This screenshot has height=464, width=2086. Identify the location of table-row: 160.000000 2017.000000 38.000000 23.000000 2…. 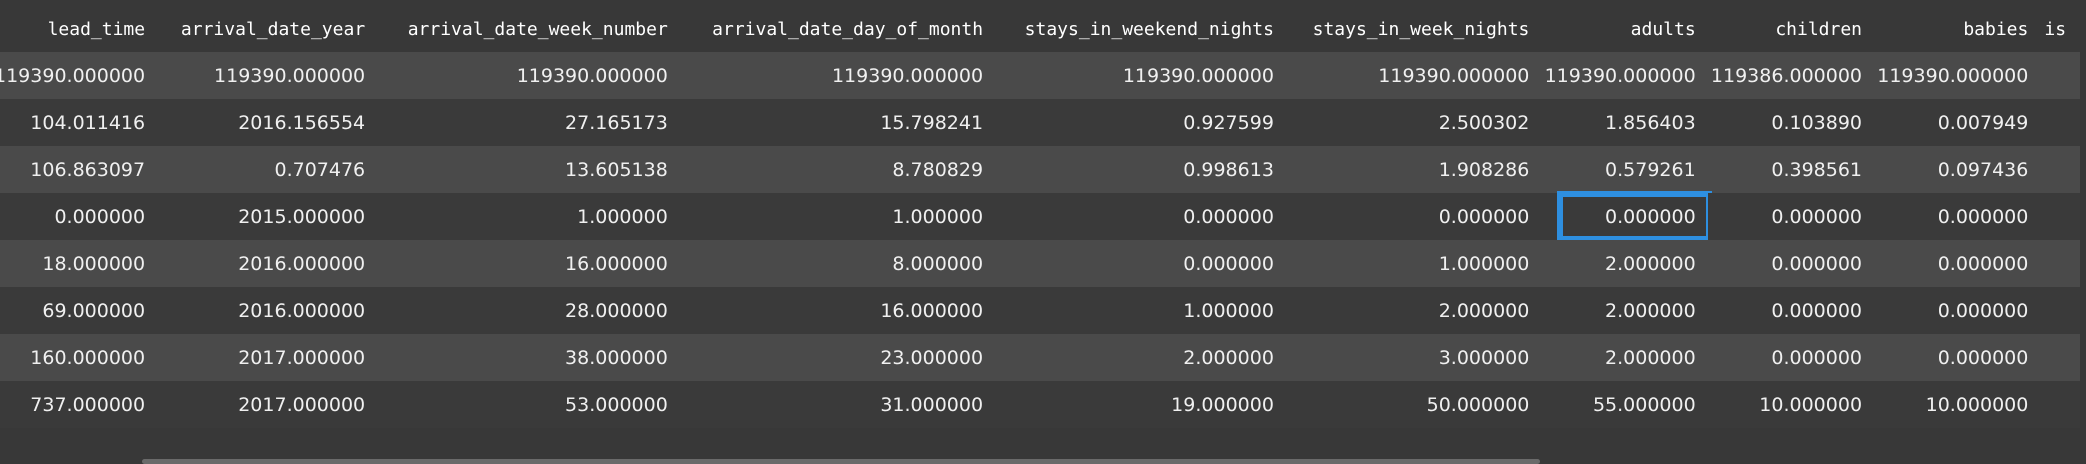
(1040, 357).